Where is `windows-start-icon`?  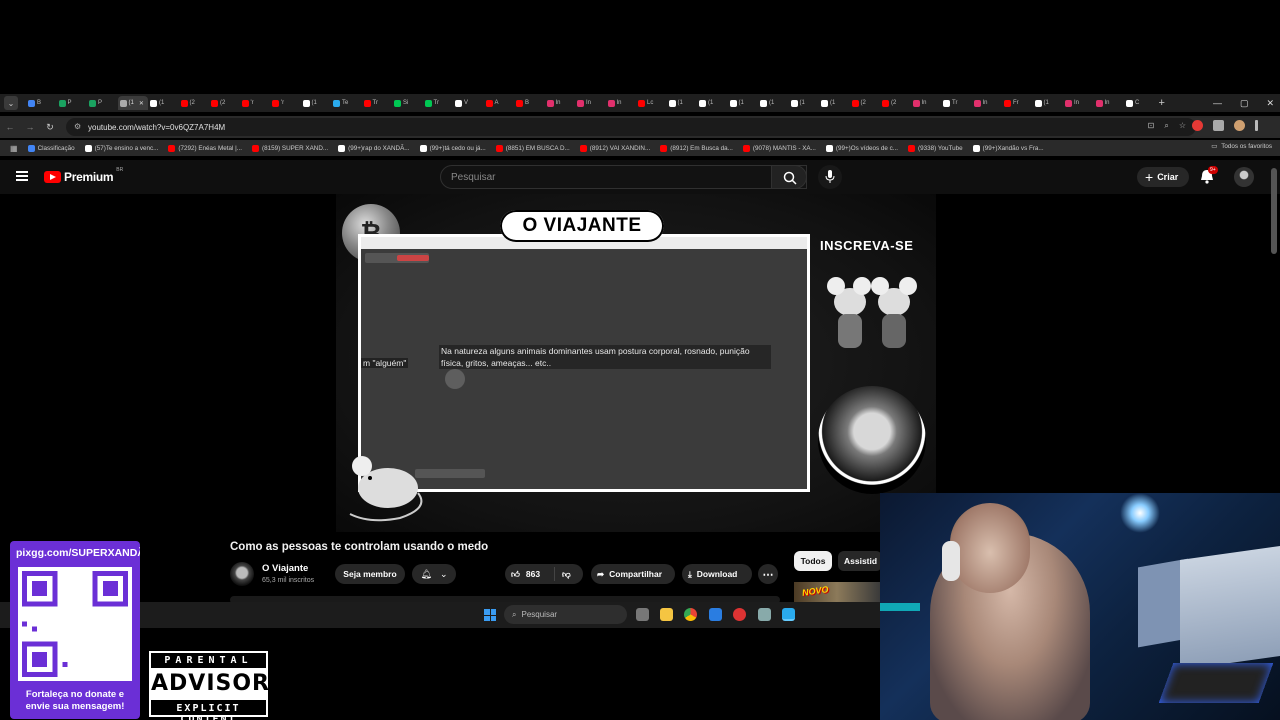 windows-start-icon is located at coordinates (490, 615).